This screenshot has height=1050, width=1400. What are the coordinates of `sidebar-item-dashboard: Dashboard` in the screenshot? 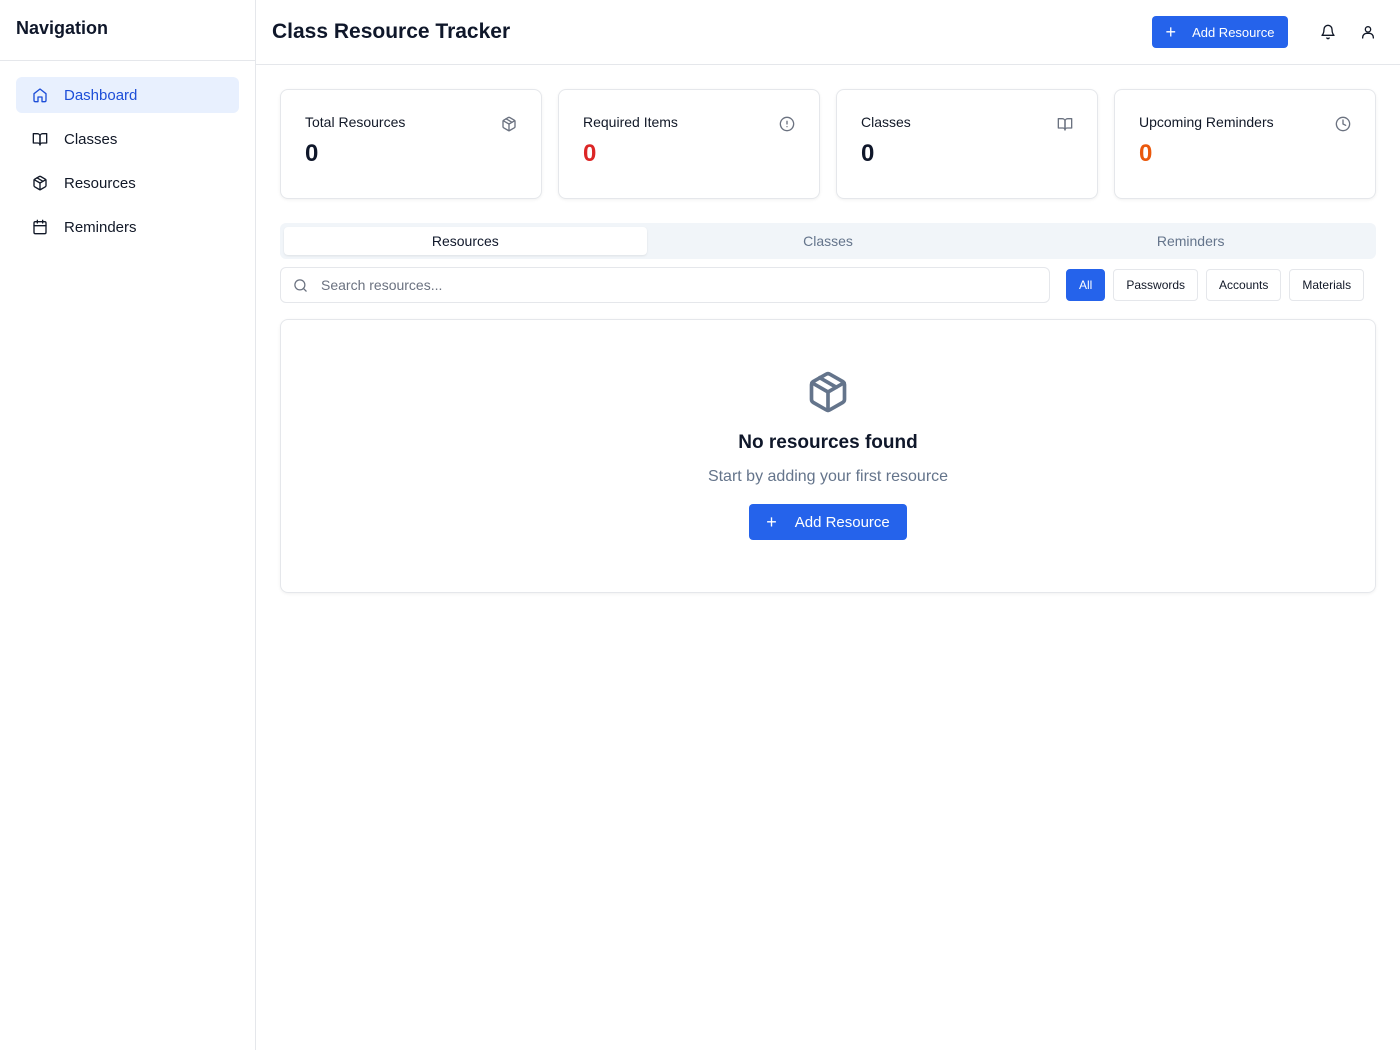 It's located at (127, 95).